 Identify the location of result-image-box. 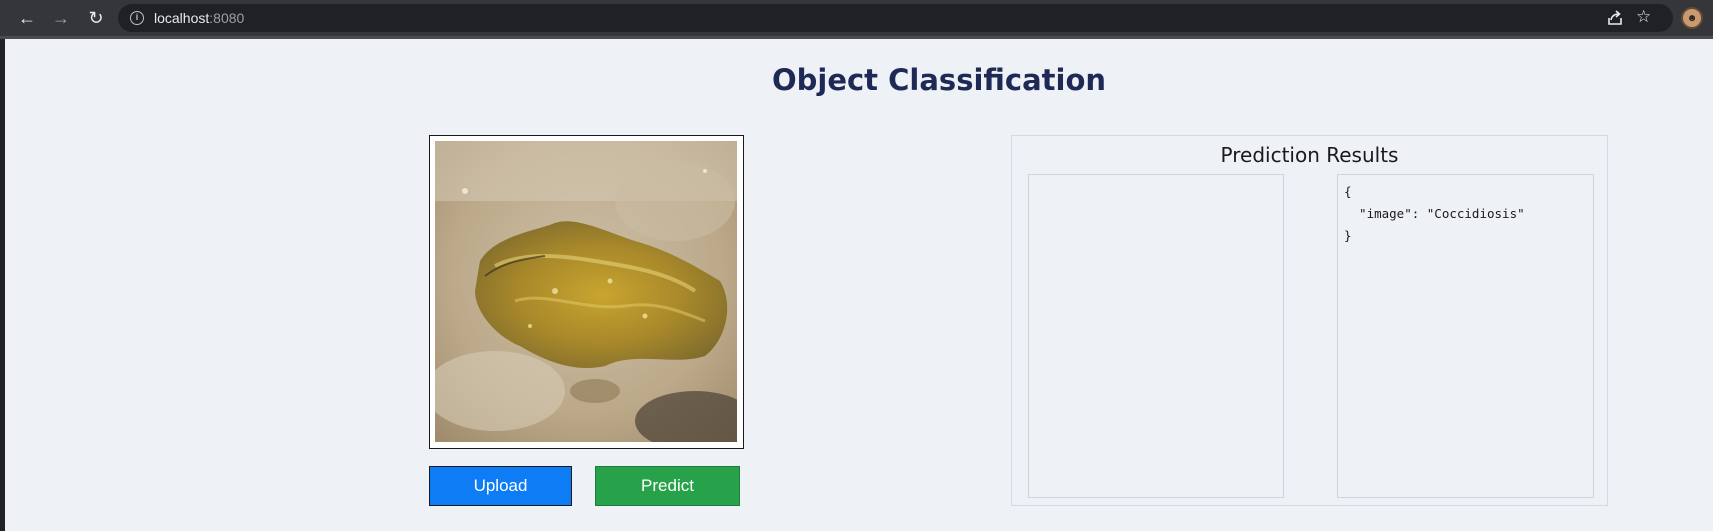
(1156, 336).